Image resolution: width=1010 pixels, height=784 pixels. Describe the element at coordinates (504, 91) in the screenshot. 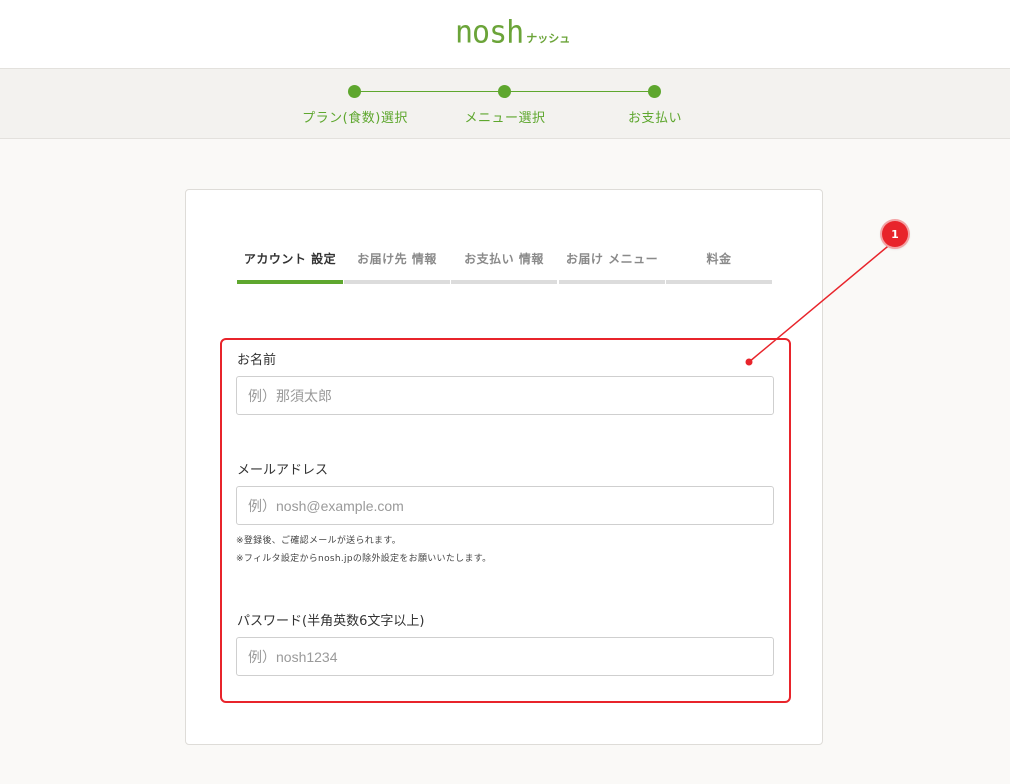

I see `step-dot-menu` at that location.